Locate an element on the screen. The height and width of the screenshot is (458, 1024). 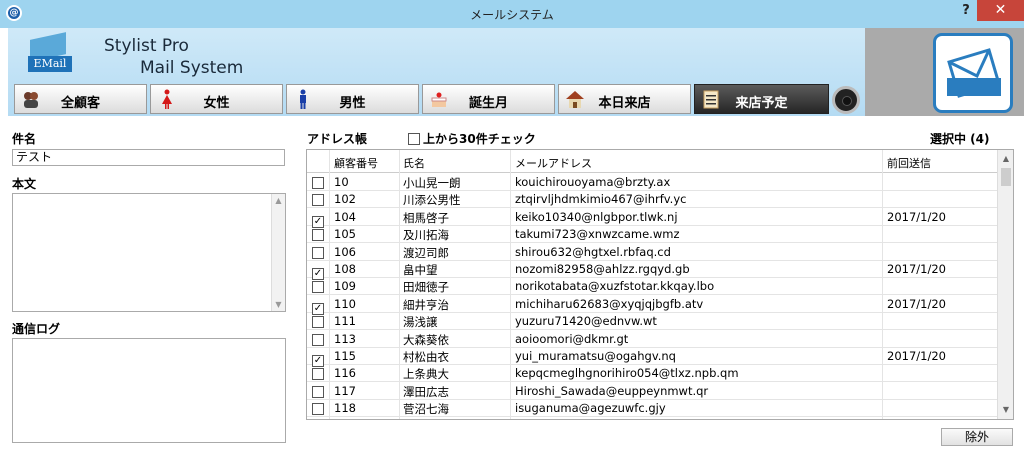
logo-text: EMail is located at coordinates (50, 64).